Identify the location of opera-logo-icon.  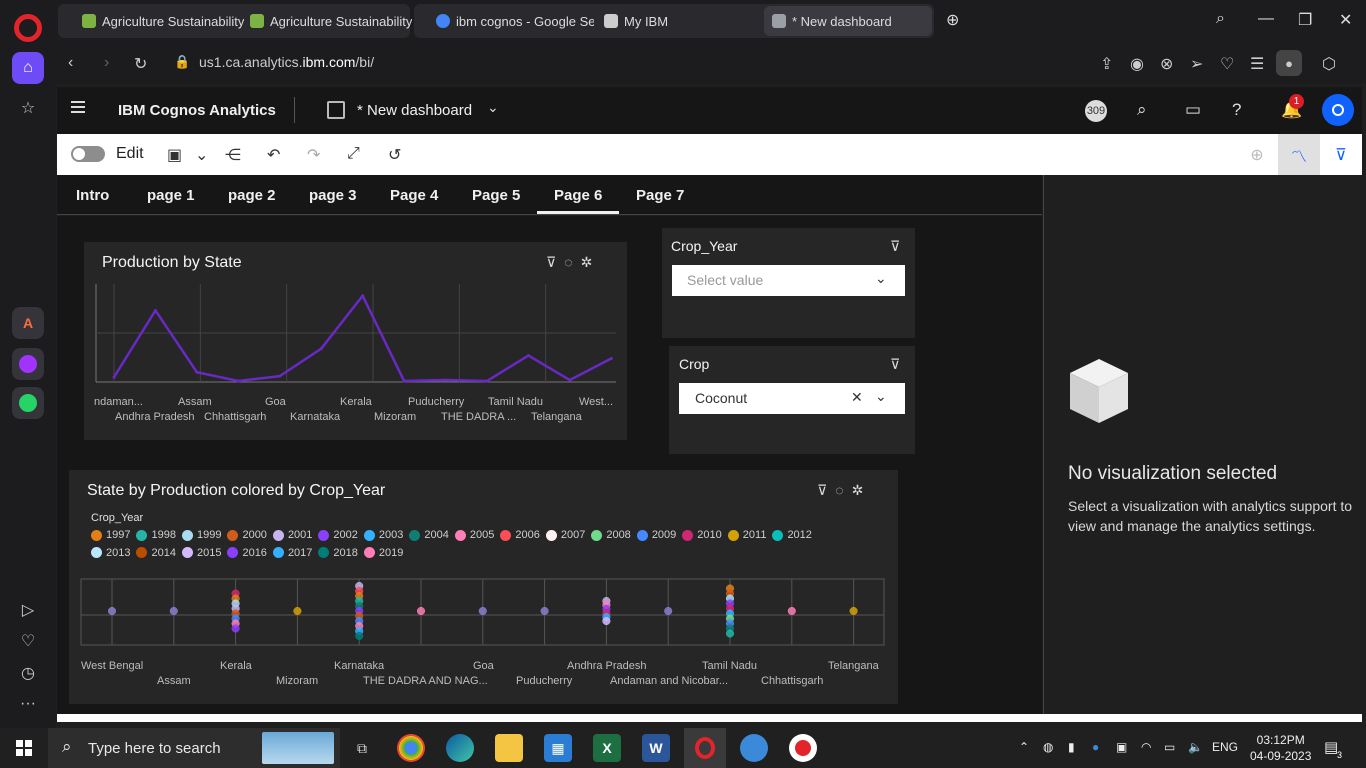
(28, 28).